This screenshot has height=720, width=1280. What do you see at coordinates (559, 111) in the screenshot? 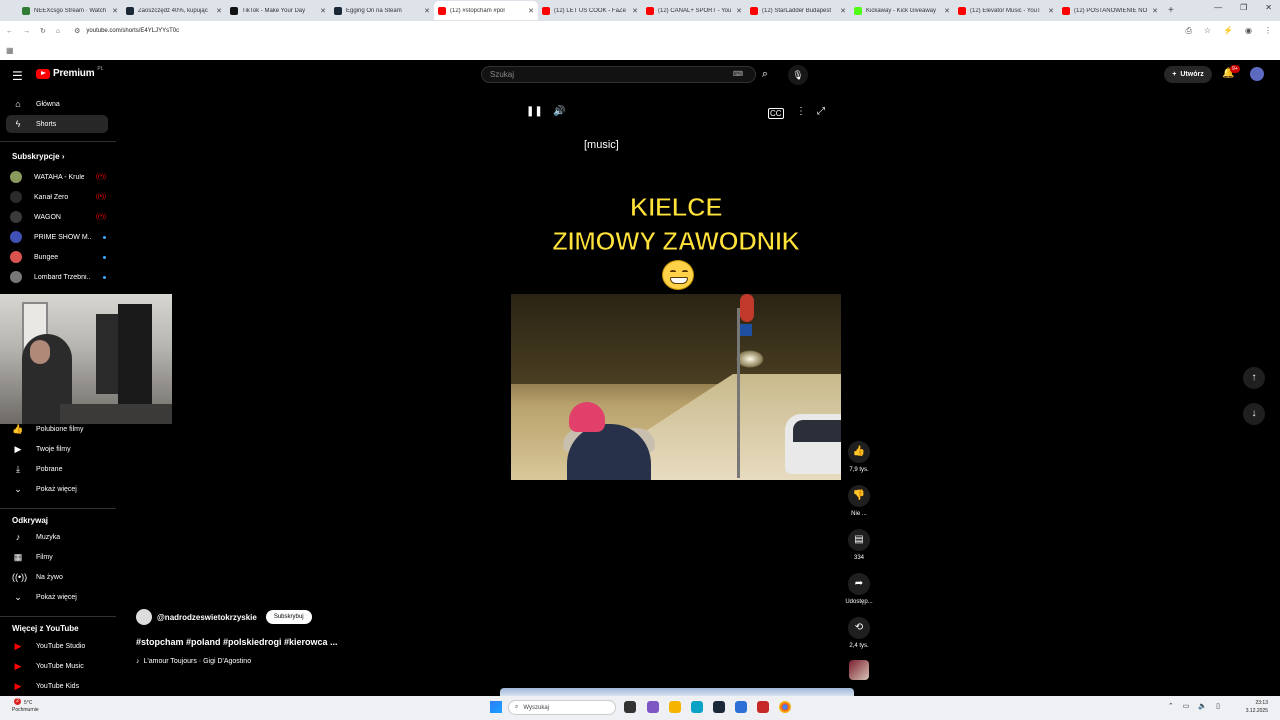
I see `volume-icon: 🔊` at bounding box center [559, 111].